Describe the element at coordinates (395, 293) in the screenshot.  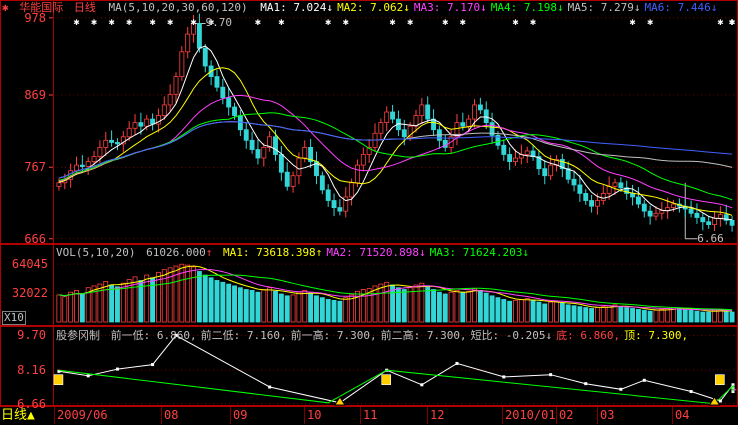
I see `volume-bars` at that location.